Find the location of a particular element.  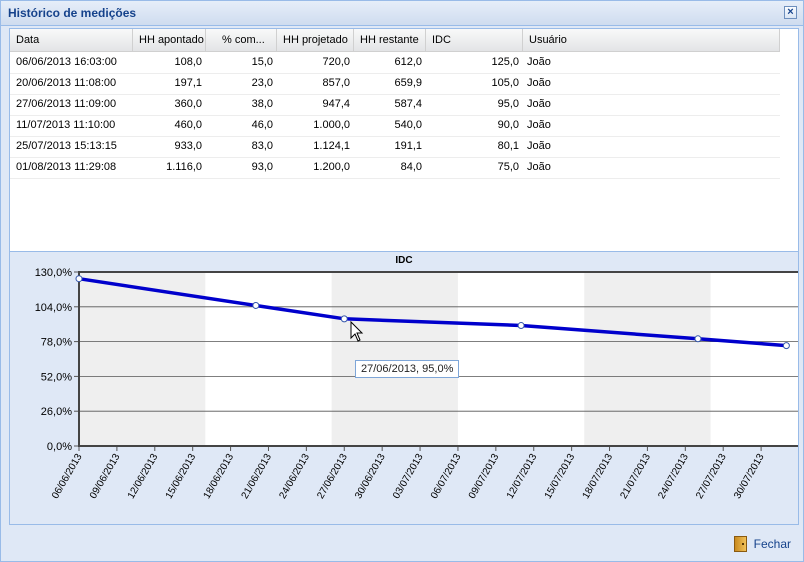

window-titlebar: Histórico de medições × is located at coordinates (402, 13).